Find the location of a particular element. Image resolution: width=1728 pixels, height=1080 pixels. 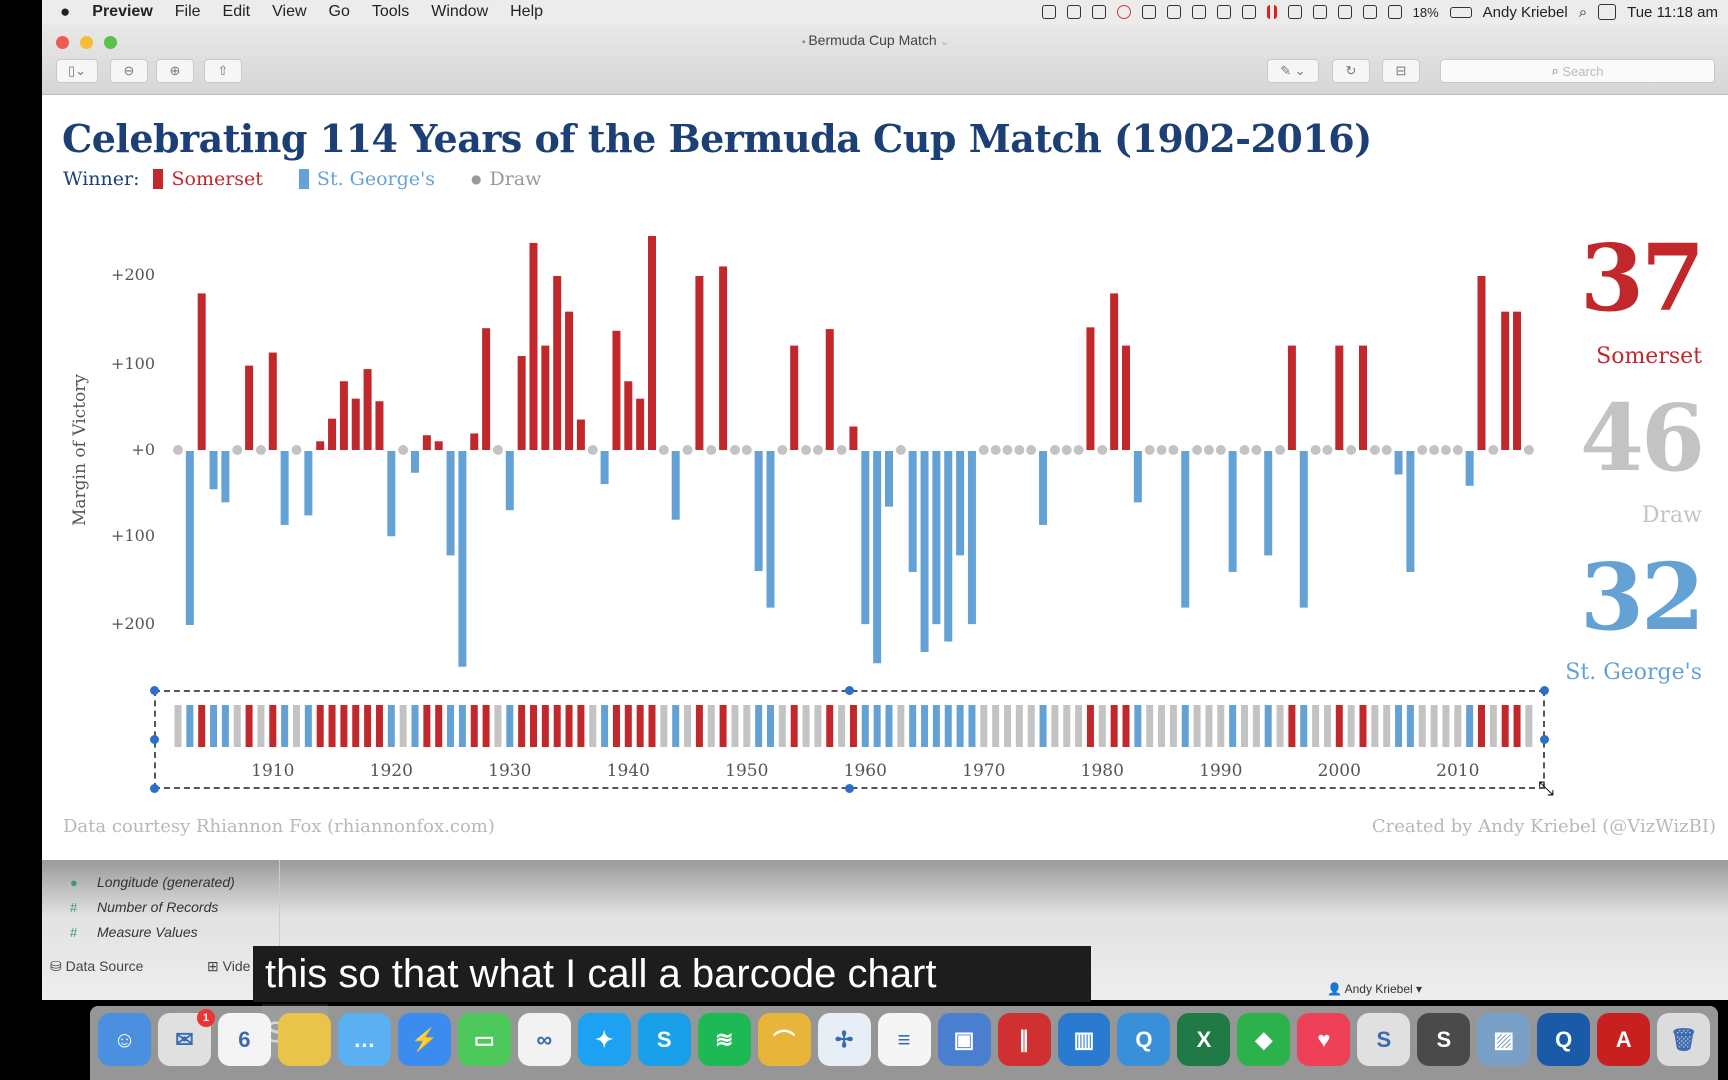

tab-video-label: Vide is located at coordinates (236, 966).